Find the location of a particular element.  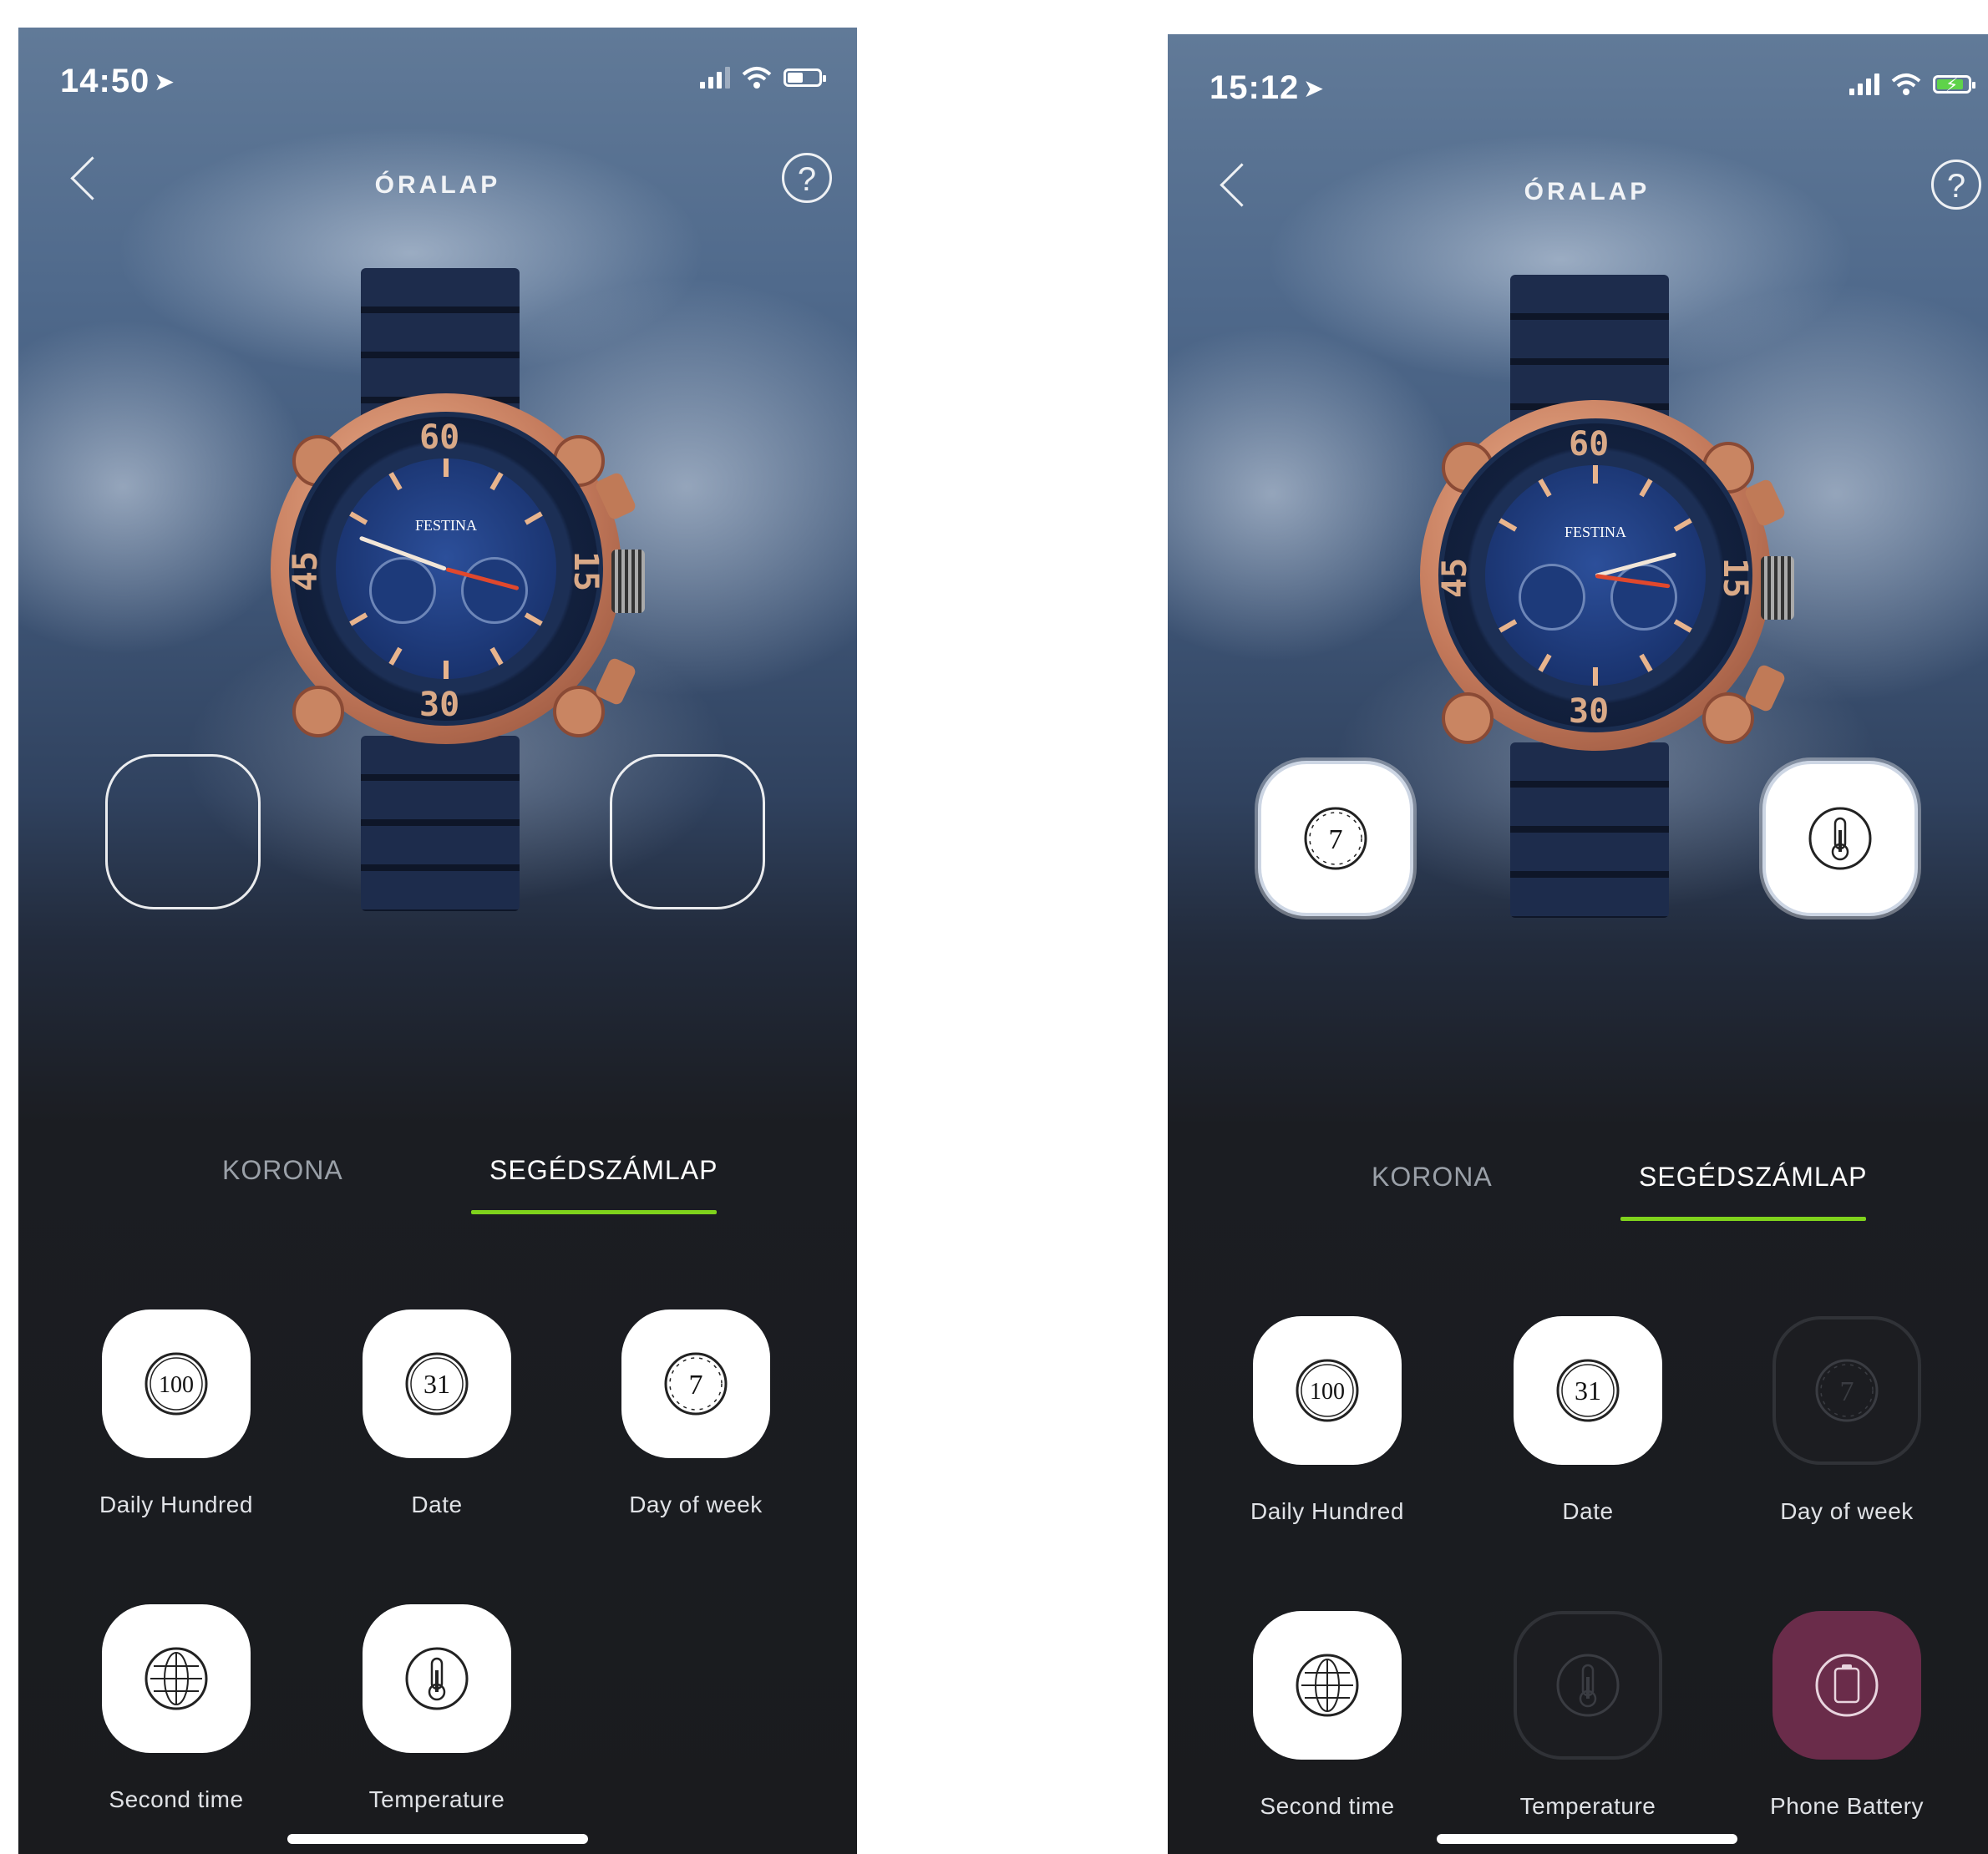

battery-icon is located at coordinates (805, 77).